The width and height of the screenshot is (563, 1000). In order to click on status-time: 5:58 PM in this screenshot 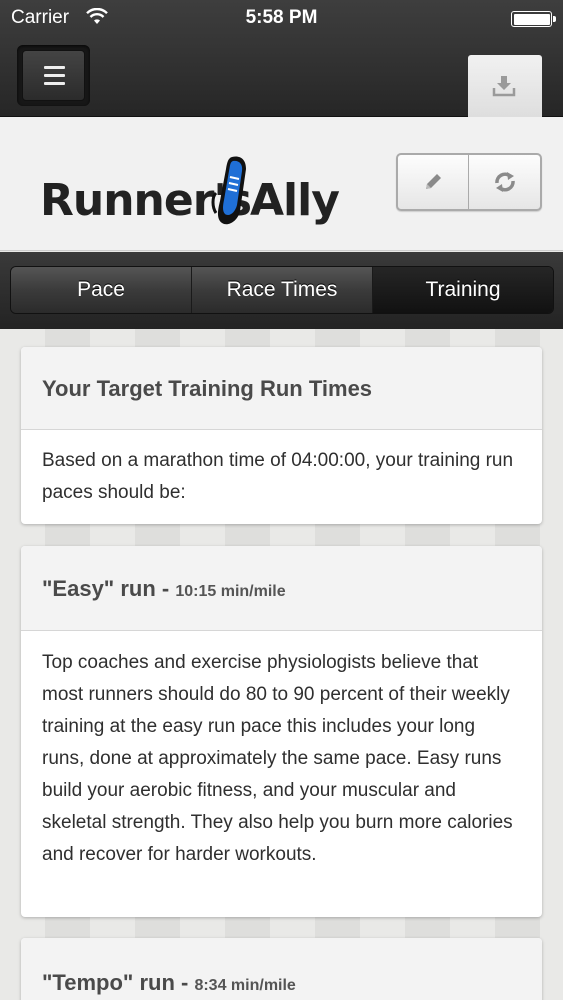, I will do `click(281, 17)`.